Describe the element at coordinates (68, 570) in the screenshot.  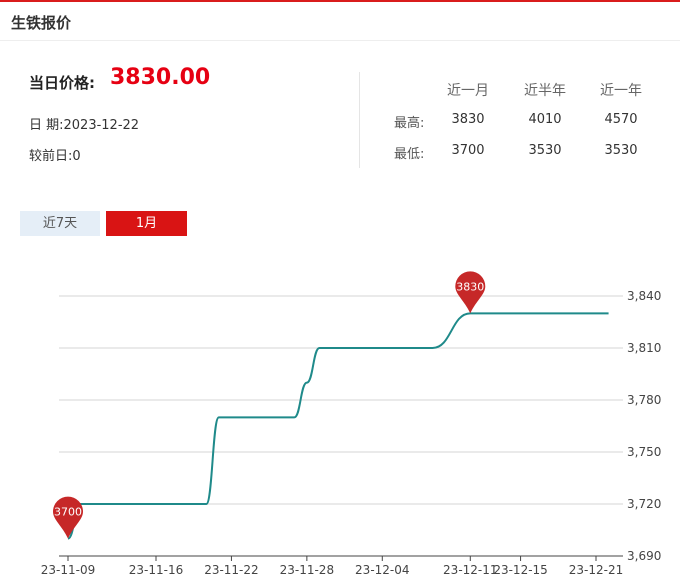
I see `x-tick-label: 23-11-09` at that location.